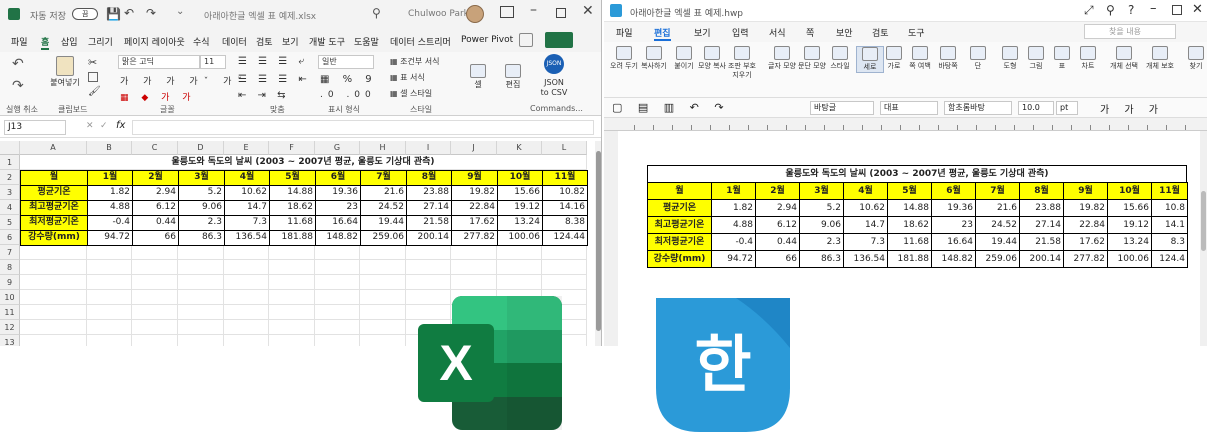 This screenshot has width=1207, height=441. Describe the element at coordinates (565, 238) in the screenshot. I see `data-cell: 124.44` at that location.